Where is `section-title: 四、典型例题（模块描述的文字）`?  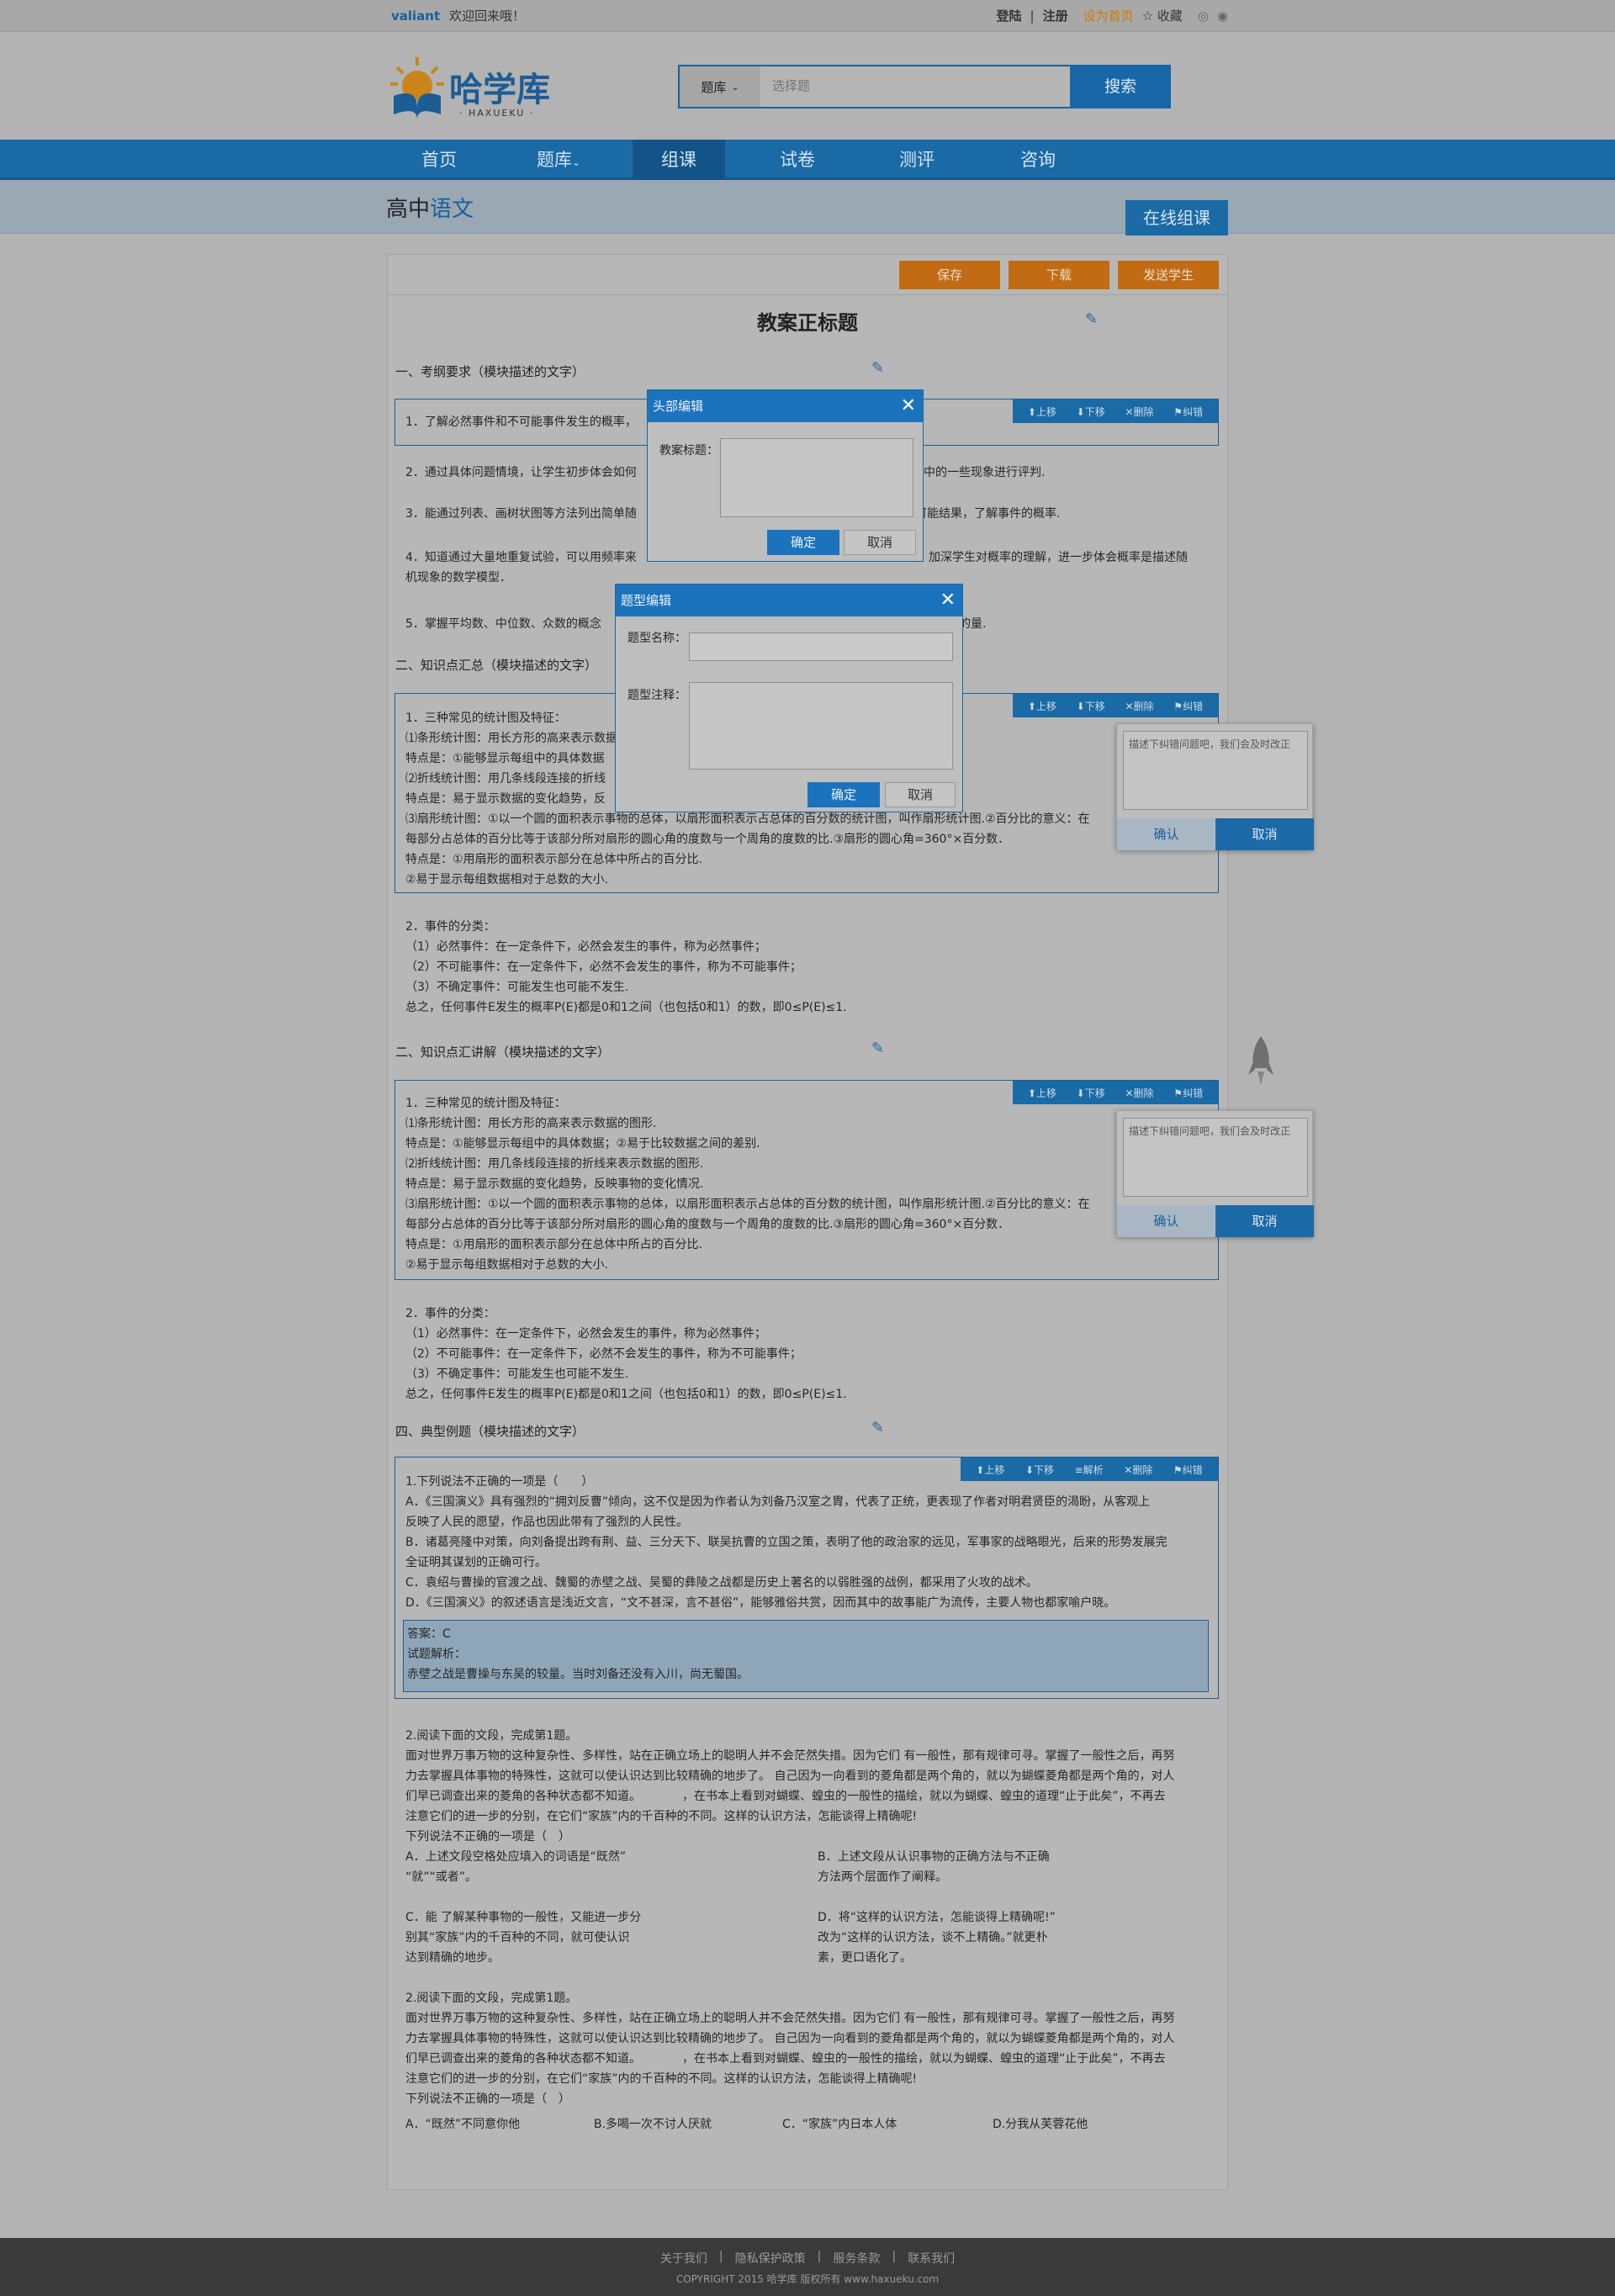
section-title: 四、典型例题（模块描述的文字） is located at coordinates (490, 1431).